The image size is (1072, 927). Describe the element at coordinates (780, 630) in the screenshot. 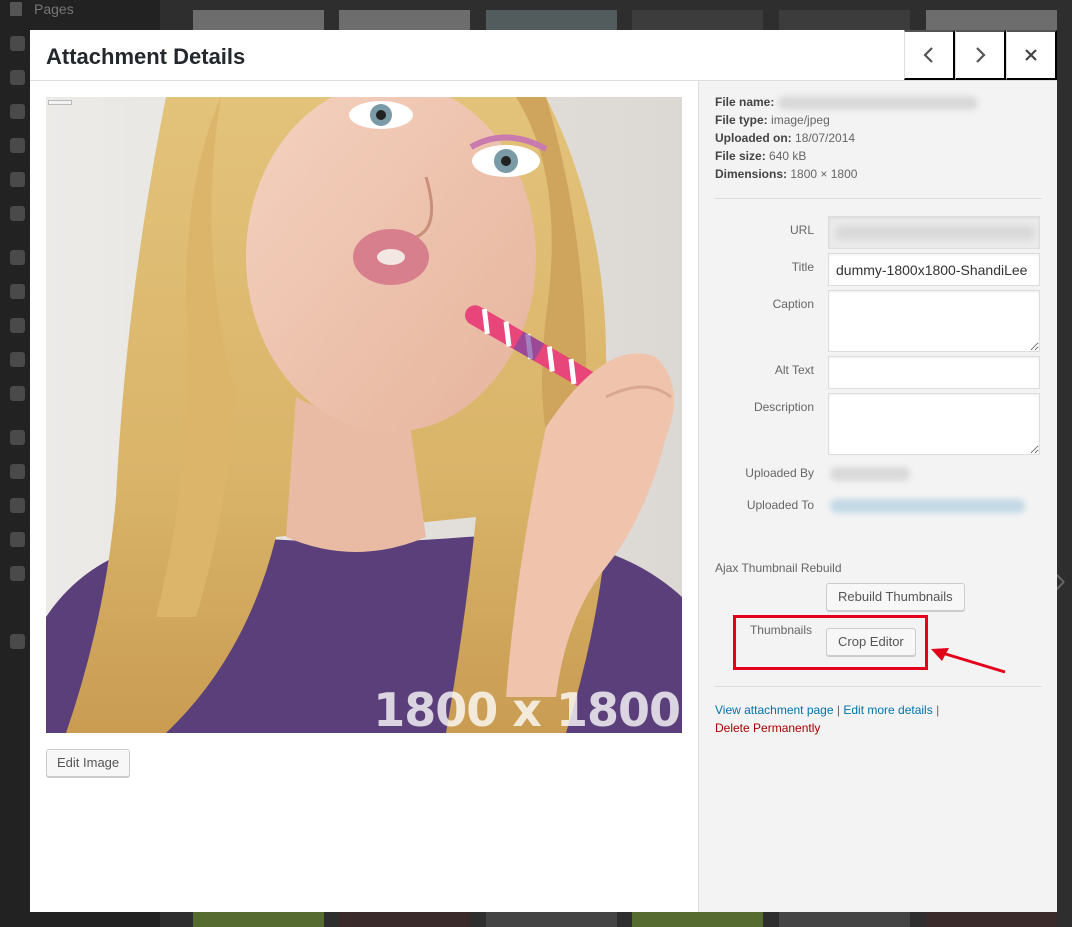

I see `thumbnails-label: Thumbnails` at that location.